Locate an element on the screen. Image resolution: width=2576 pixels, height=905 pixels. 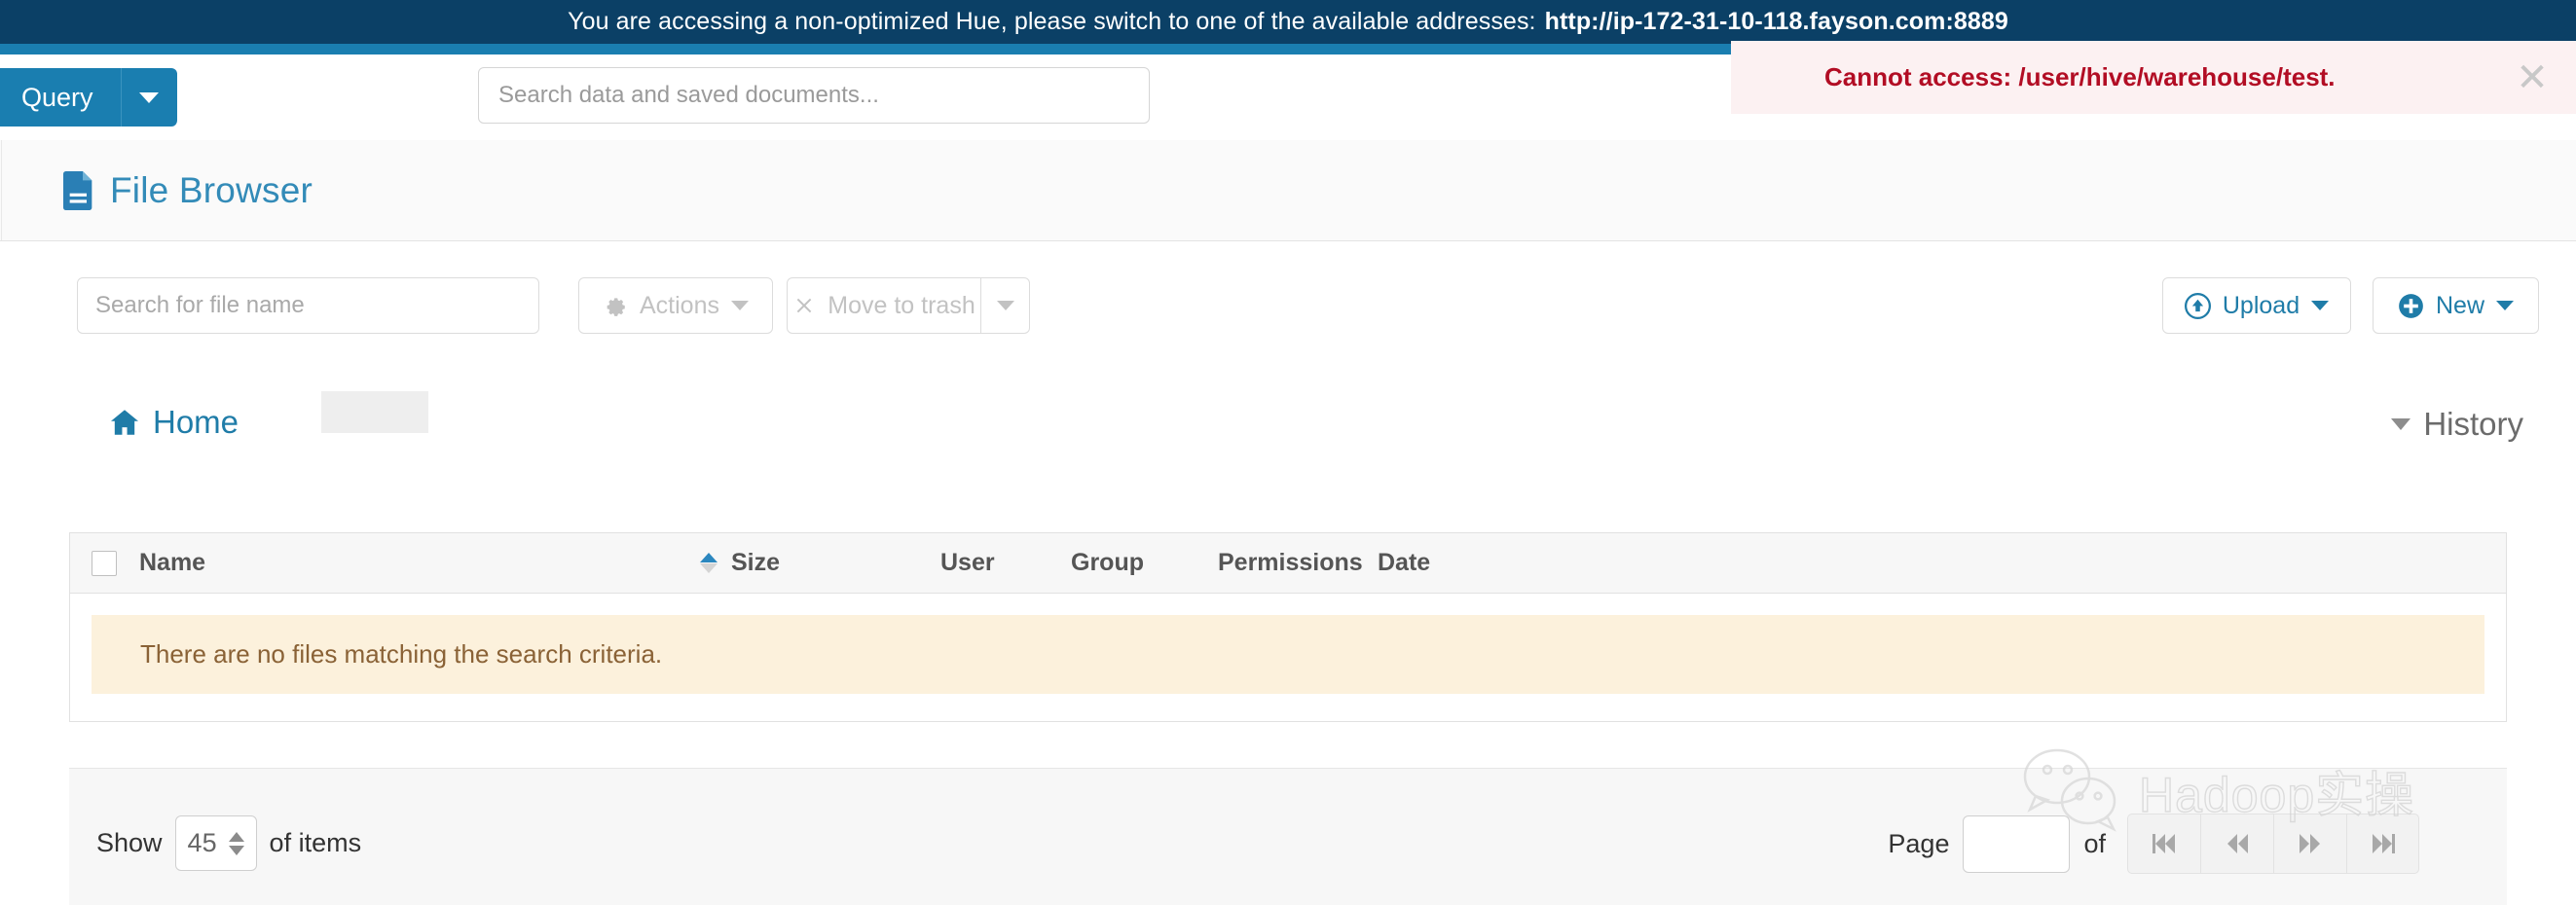
table-footer: Show 45 of items Page of is located at coordinates (1288, 837).